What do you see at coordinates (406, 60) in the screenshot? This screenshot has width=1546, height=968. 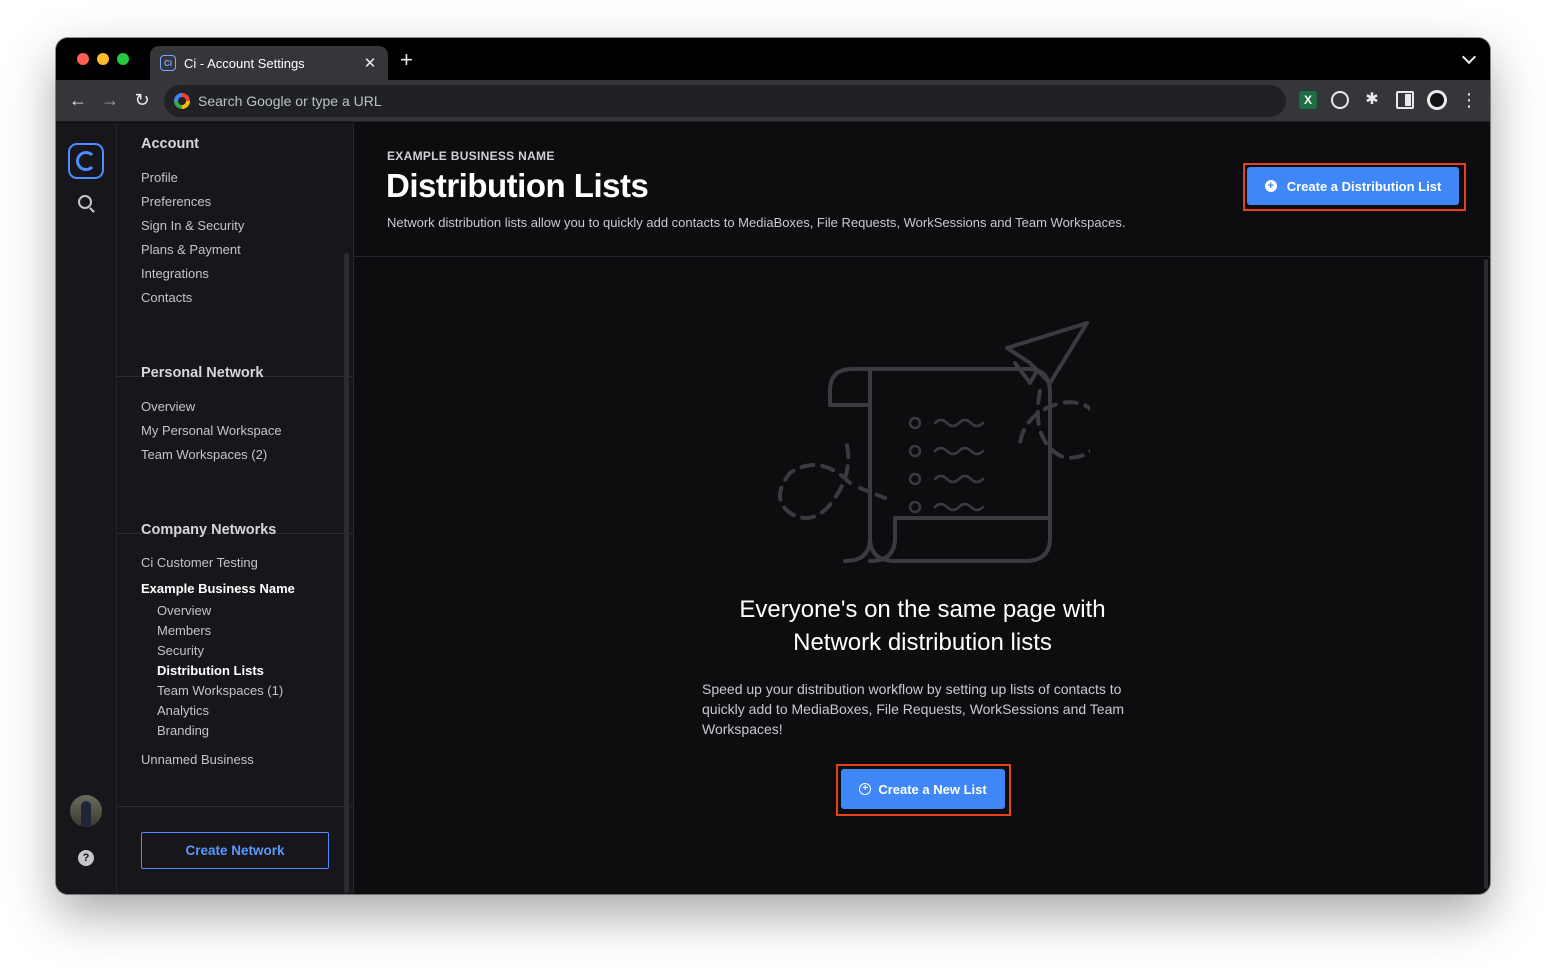 I see `new-tab-button: +` at bounding box center [406, 60].